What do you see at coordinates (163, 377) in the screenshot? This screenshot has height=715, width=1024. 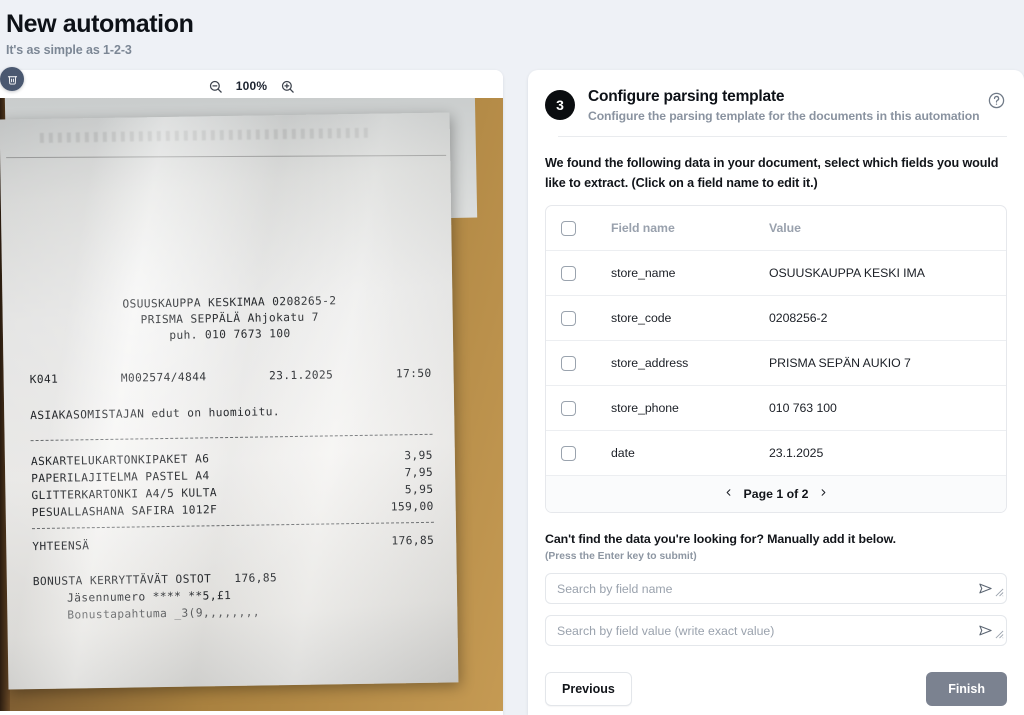 I see `receipt-transaction: M002574/4844` at bounding box center [163, 377].